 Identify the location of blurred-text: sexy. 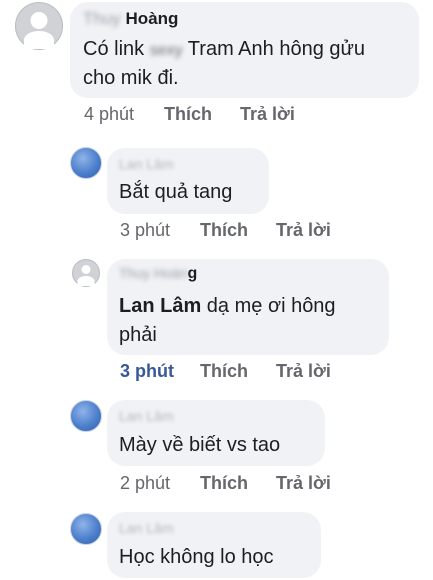
(166, 50).